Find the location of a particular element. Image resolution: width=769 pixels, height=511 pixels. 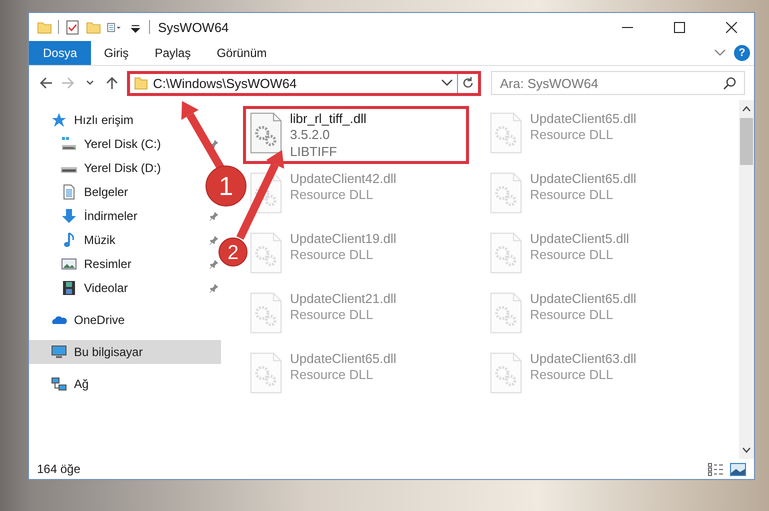

sidebar-item: Hızlı erişim is located at coordinates (94, 120).